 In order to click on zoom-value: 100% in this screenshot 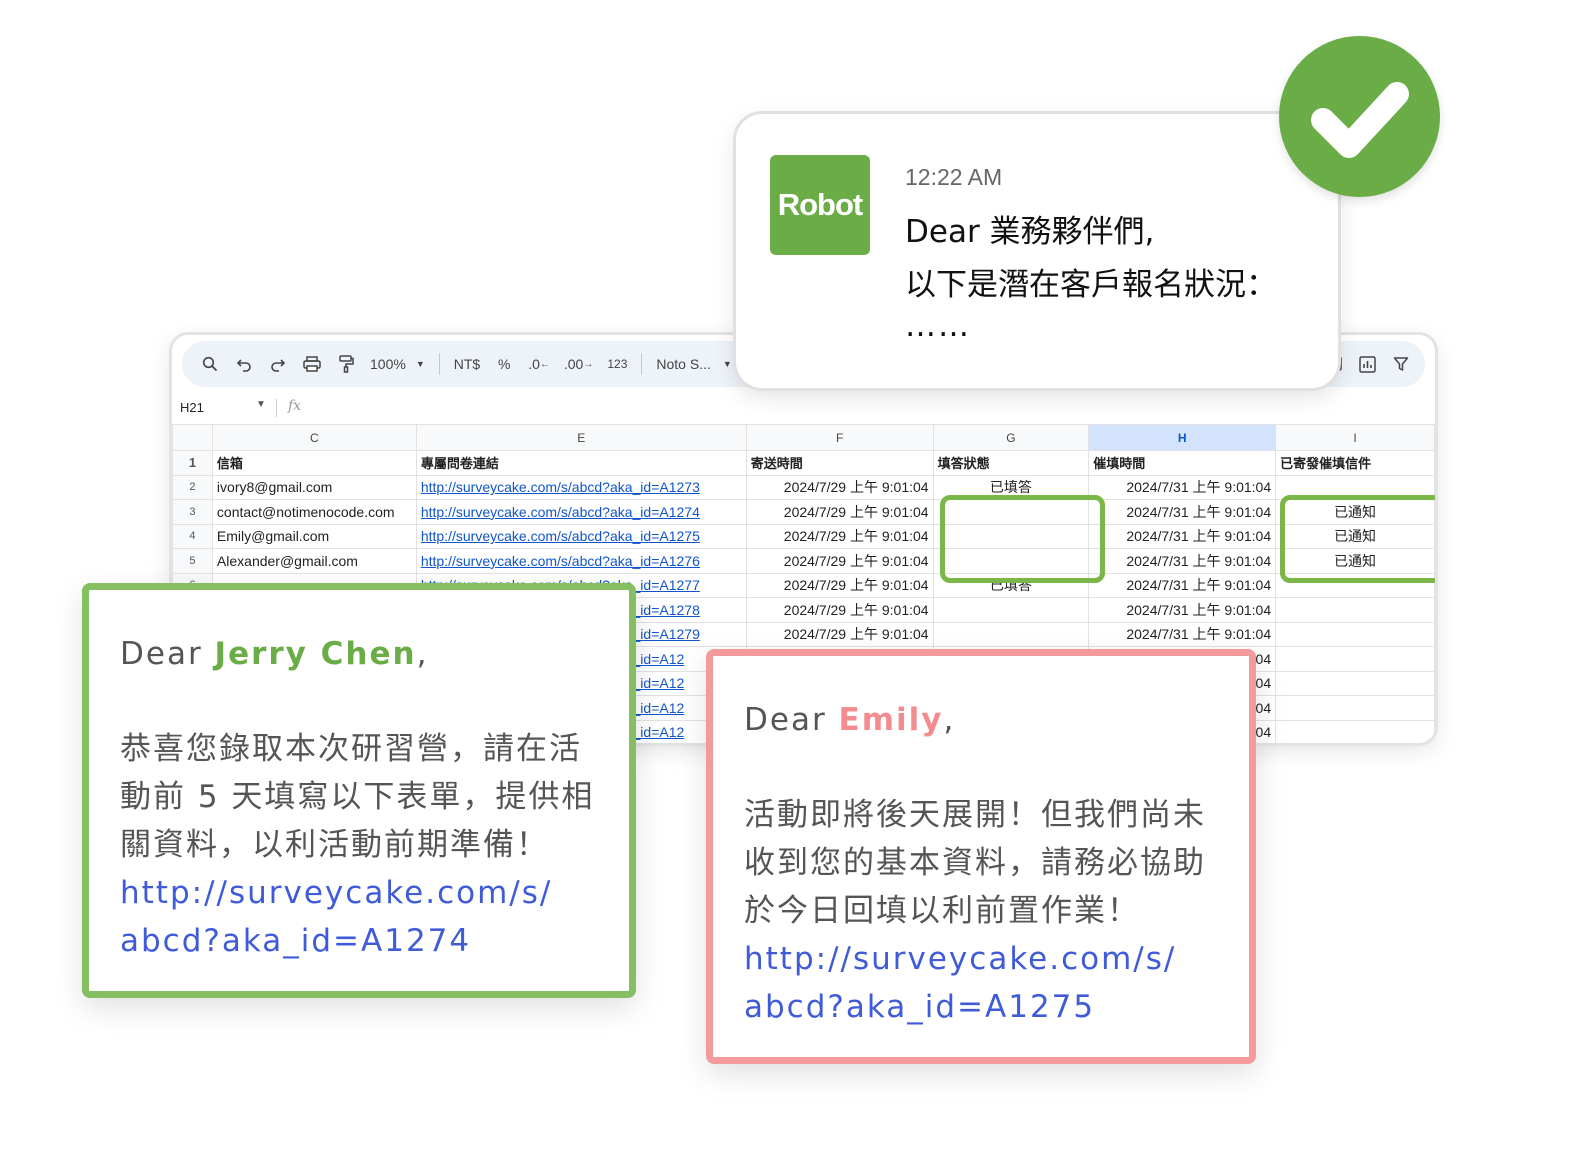, I will do `click(388, 364)`.